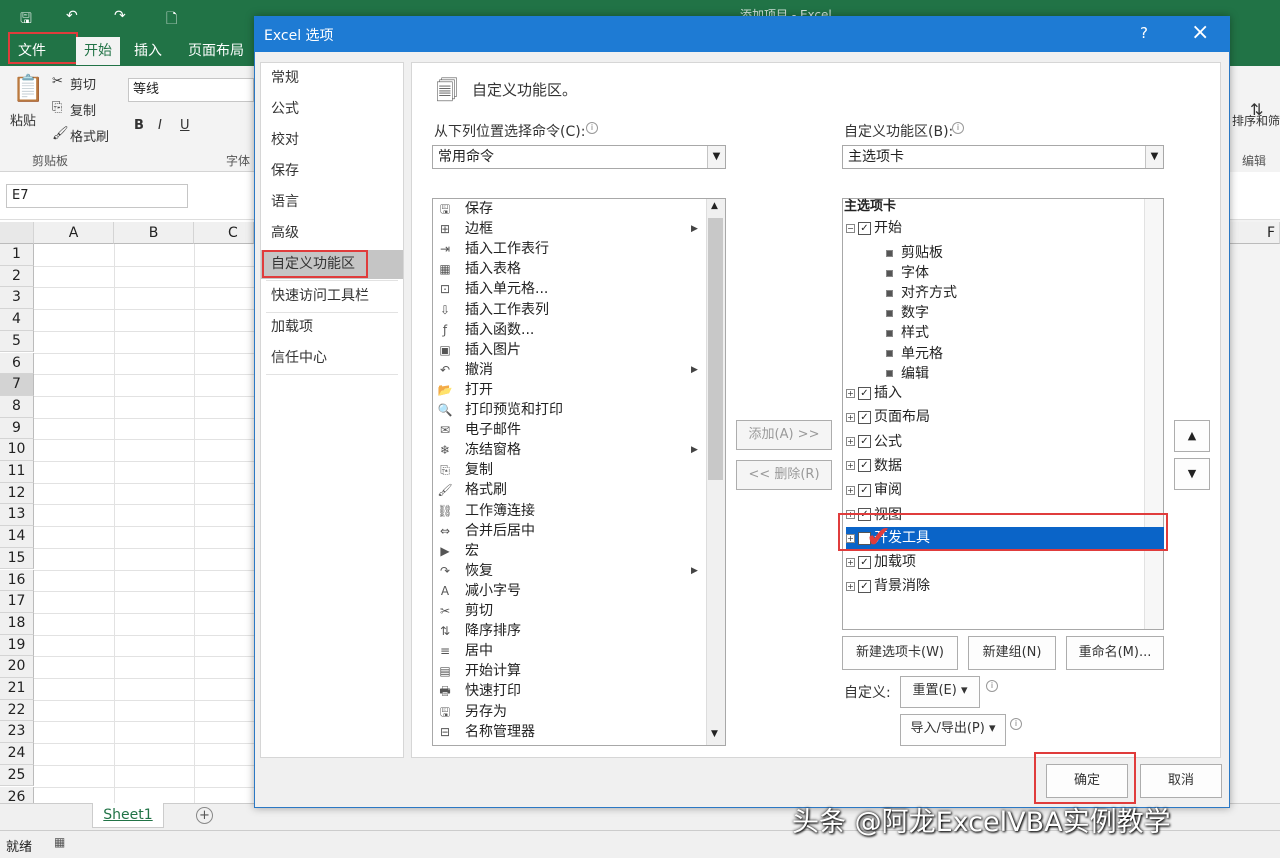 The image size is (1280, 858). I want to click on row-header: 6, so click(17, 363).